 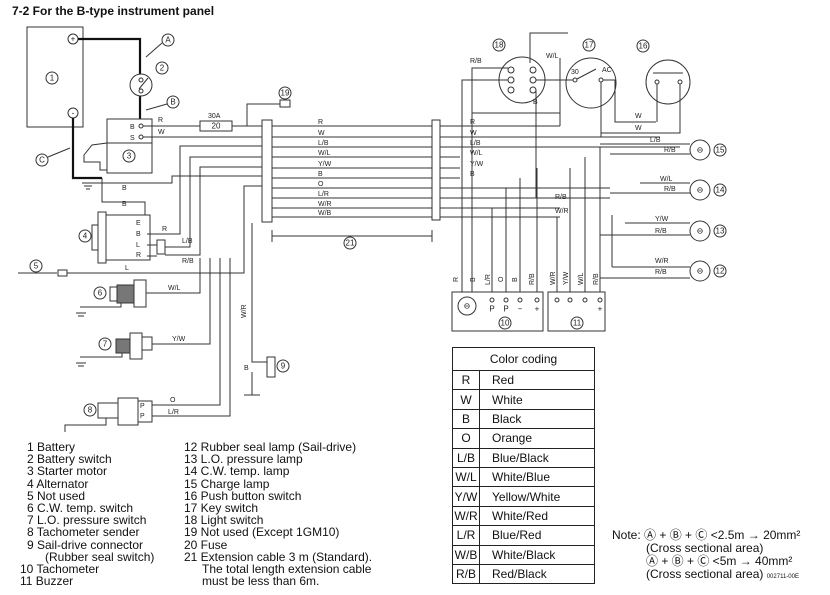 I want to click on tachometer: ⊖ P P − + 10, so click(x=497, y=311).